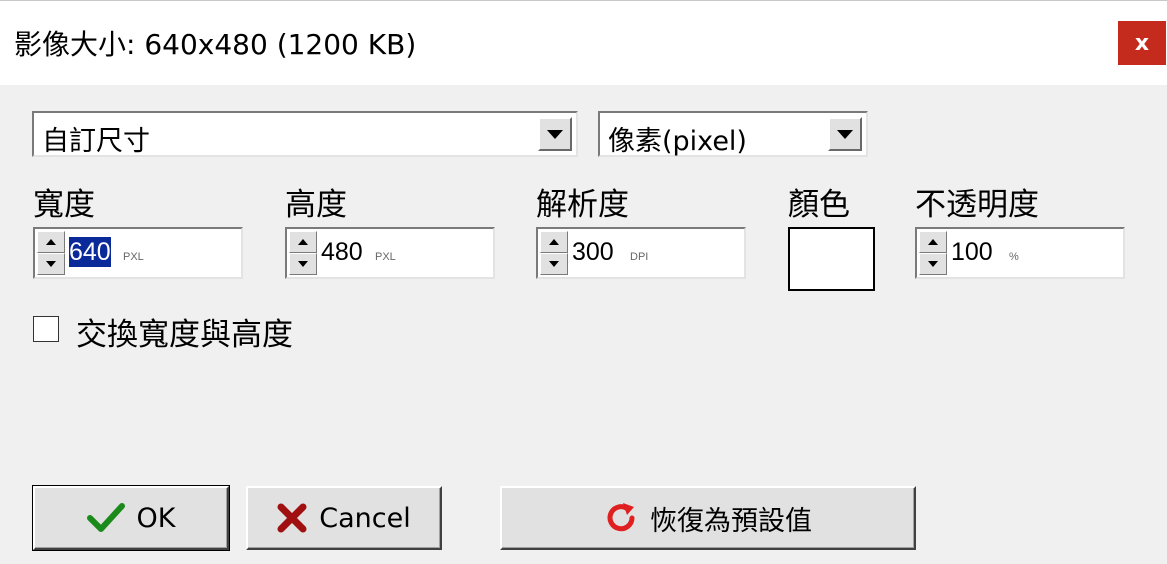  I want to click on reset-defaults-button: 恢復為預設值, so click(708, 518).